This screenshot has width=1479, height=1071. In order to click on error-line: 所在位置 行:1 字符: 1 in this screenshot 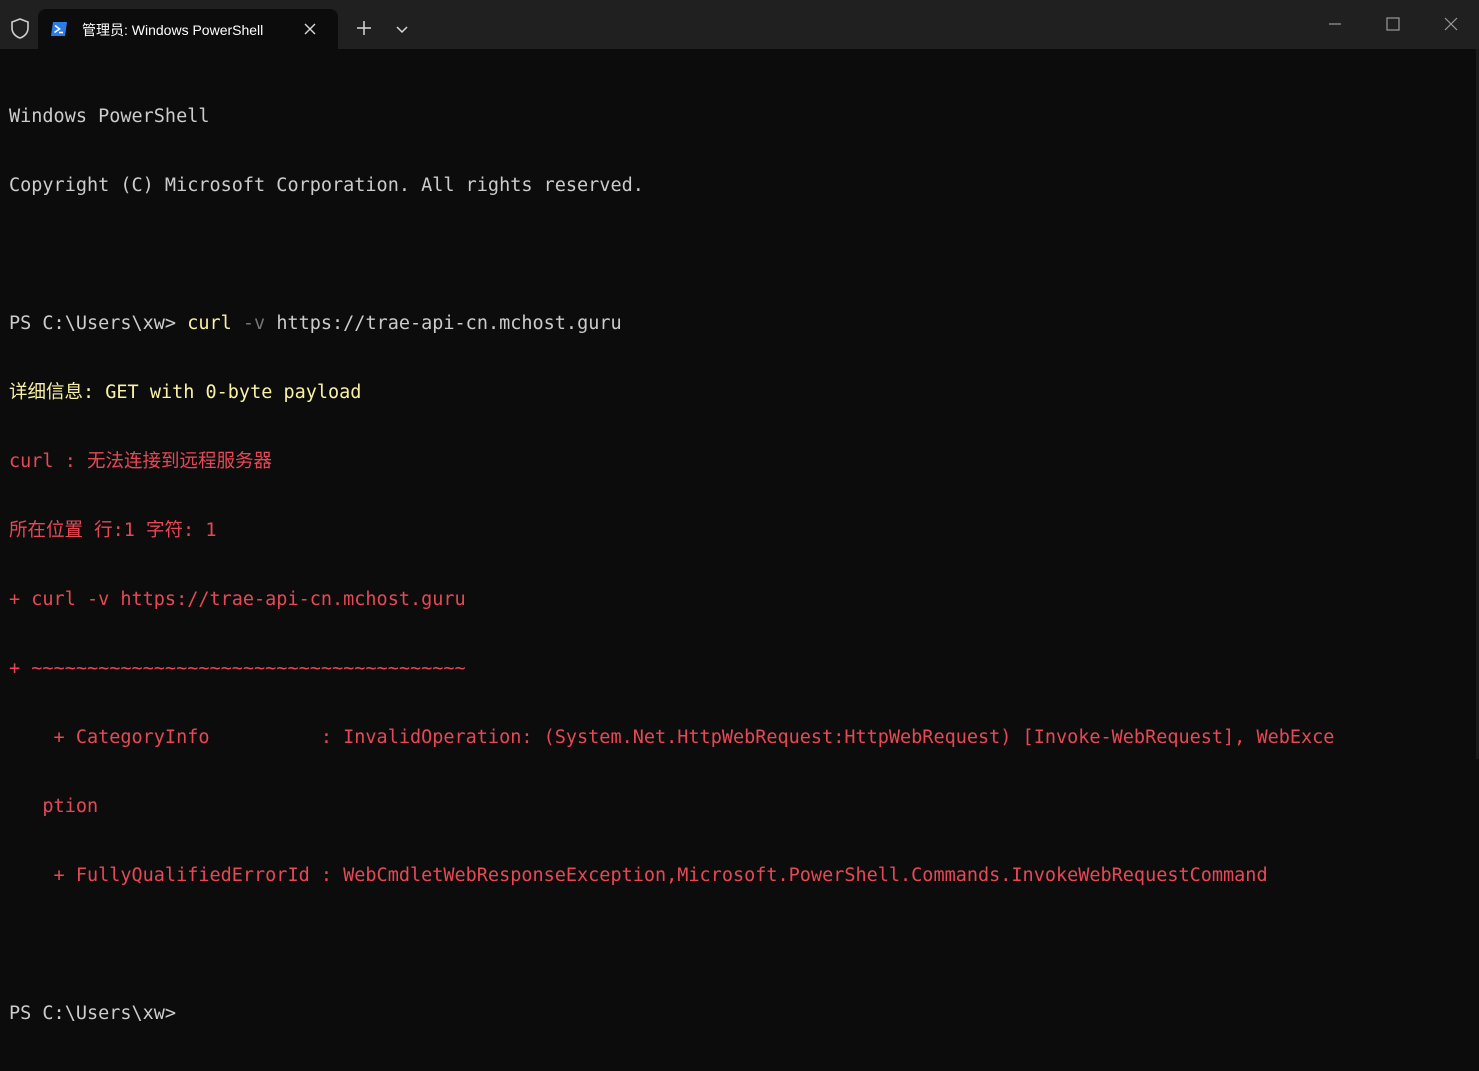, I will do `click(113, 530)`.